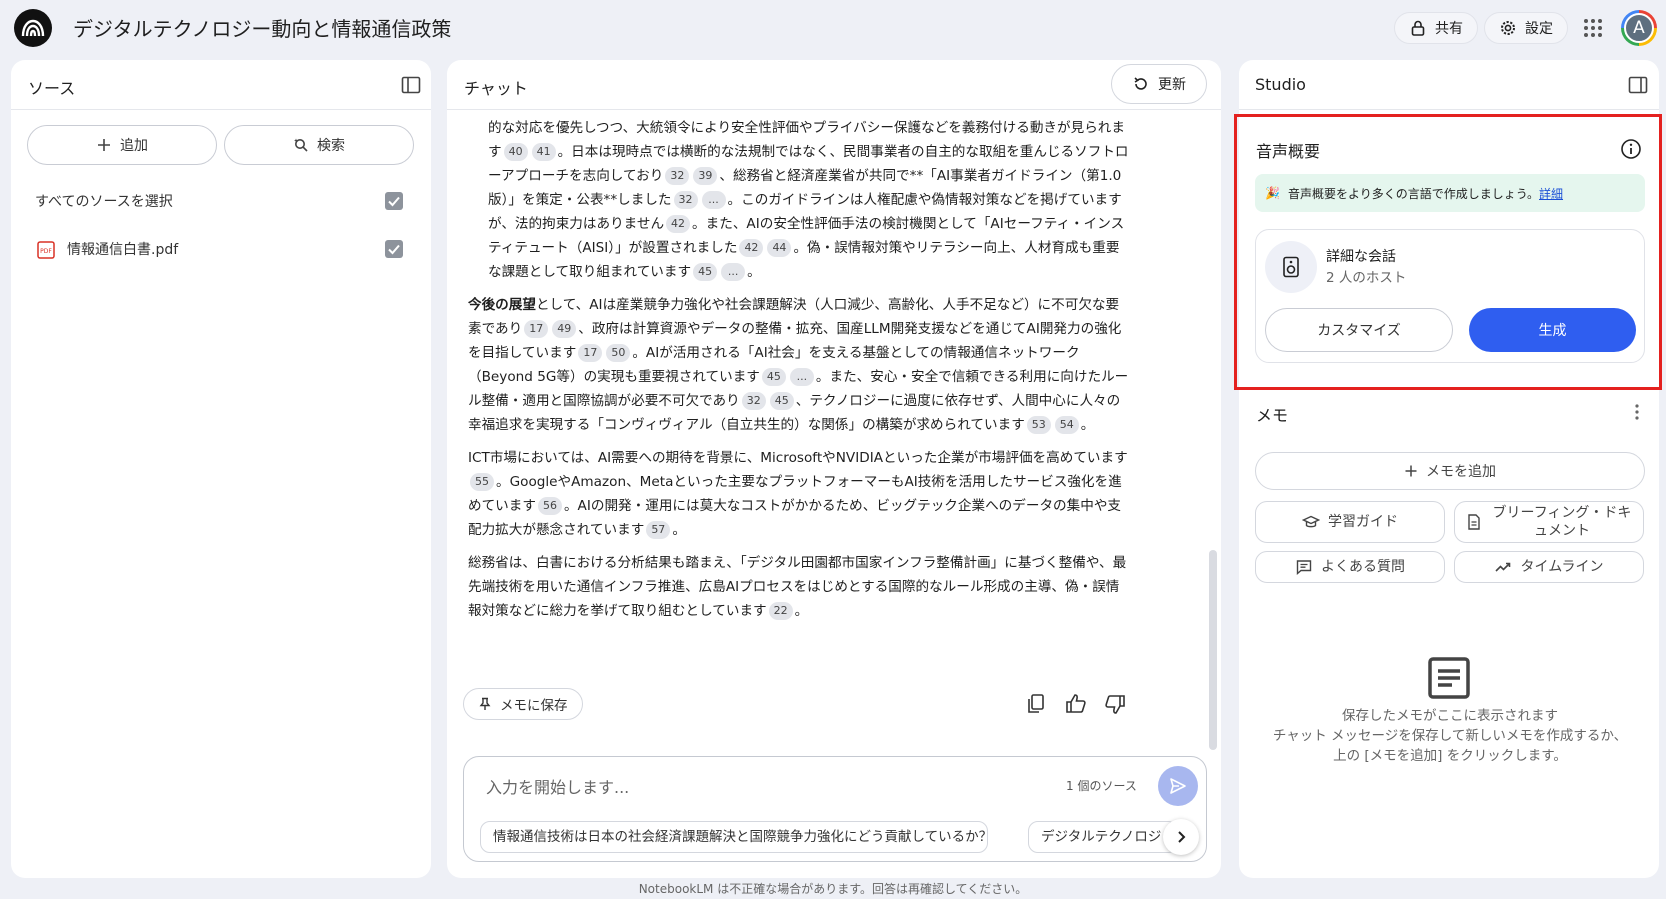  What do you see at coordinates (1363, 567) in the screenshot?
I see `faq-label: よくある質問` at bounding box center [1363, 567].